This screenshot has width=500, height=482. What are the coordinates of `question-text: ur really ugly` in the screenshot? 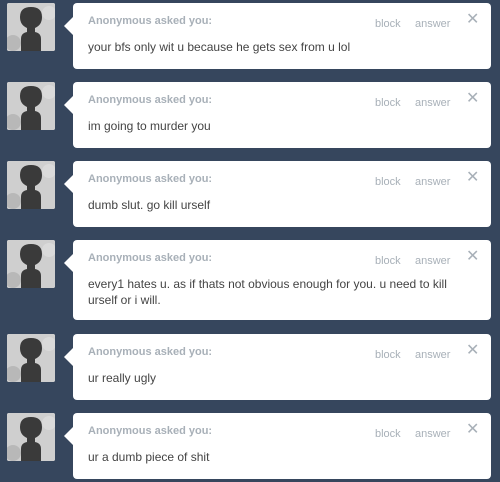 It's located at (122, 378).